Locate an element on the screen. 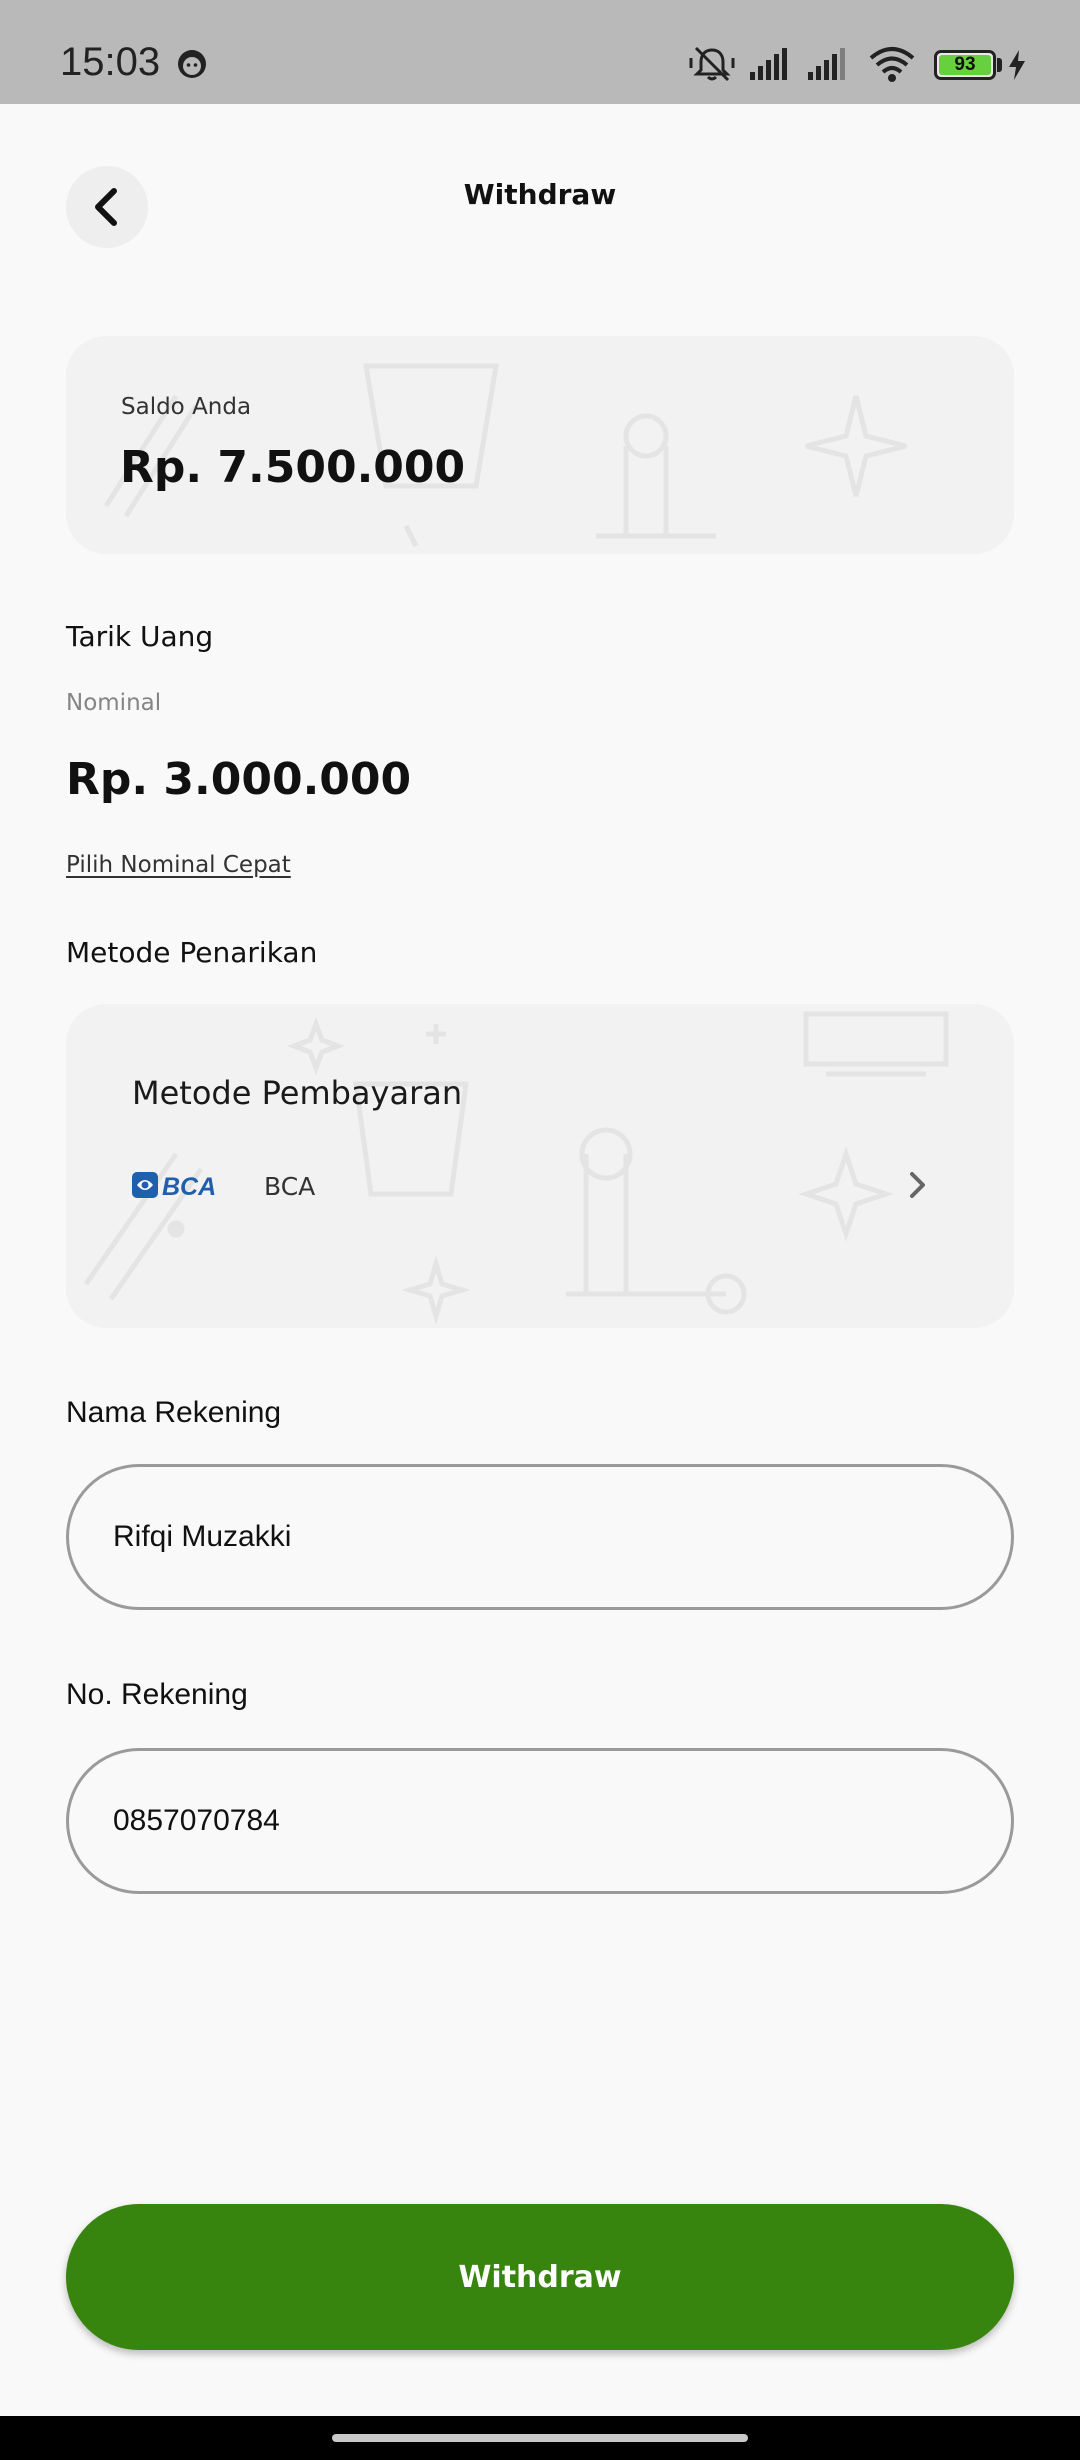 This screenshot has height=2460, width=1080. withdraw-button: Withdraw is located at coordinates (540, 2277).